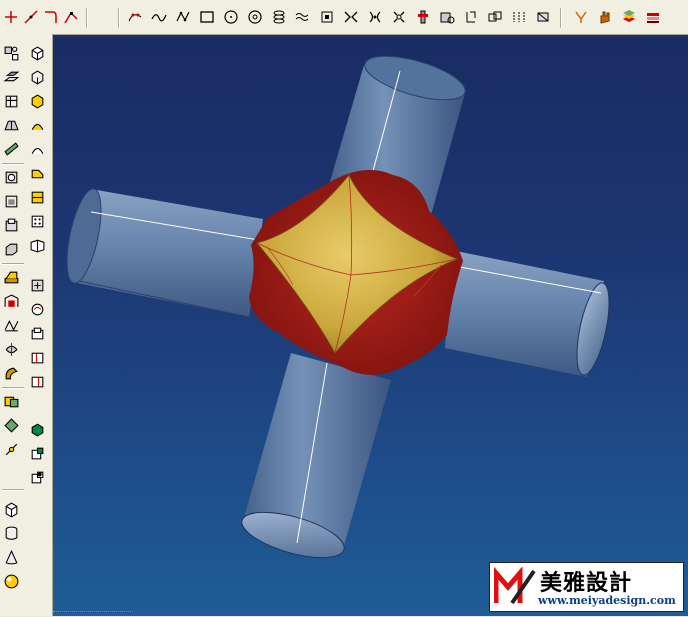  I want to click on helix-icon, so click(279, 17).